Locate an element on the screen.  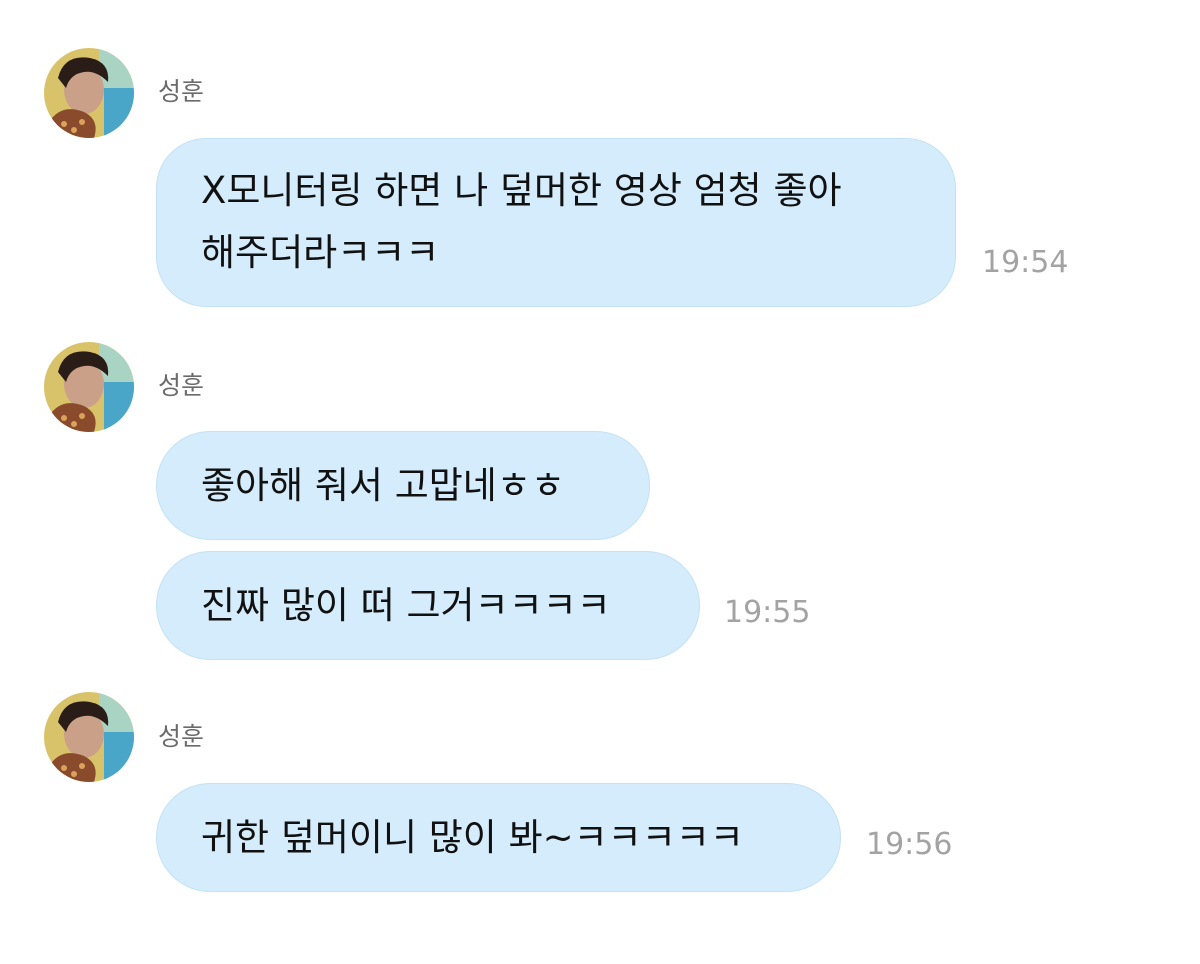
message-timestamp: 19:55 is located at coordinates (767, 612).